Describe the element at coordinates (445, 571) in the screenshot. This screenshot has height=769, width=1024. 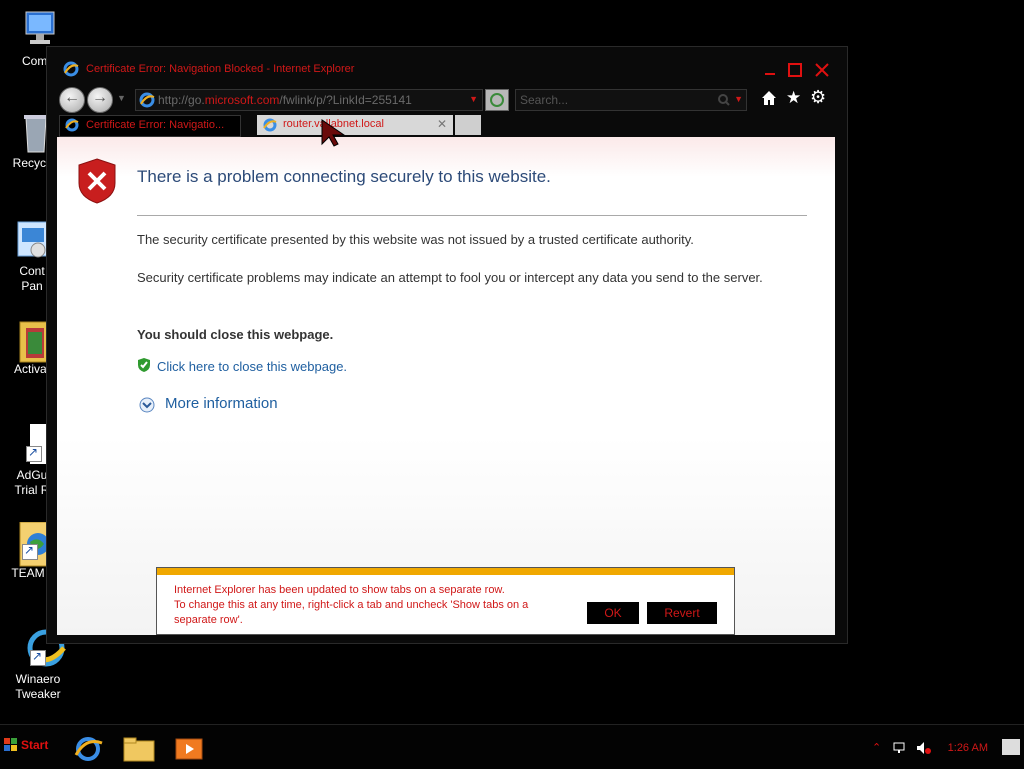
I see `notification-accent-bar` at that location.